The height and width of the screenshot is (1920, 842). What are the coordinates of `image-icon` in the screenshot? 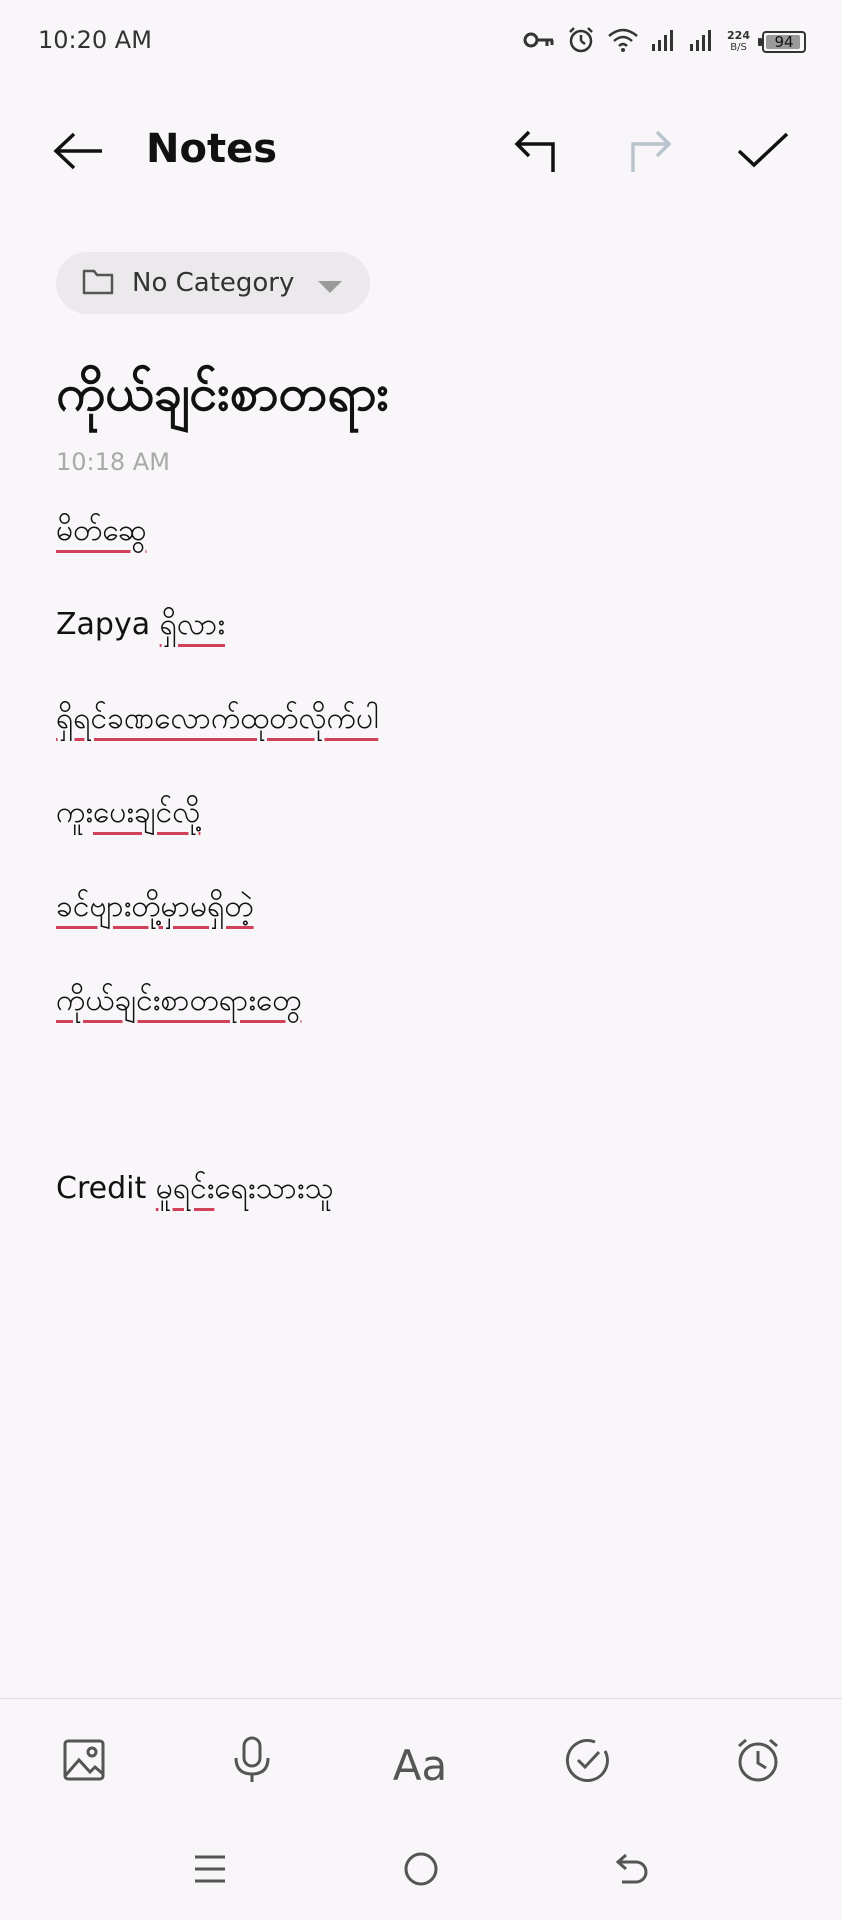 It's located at (84, 1765).